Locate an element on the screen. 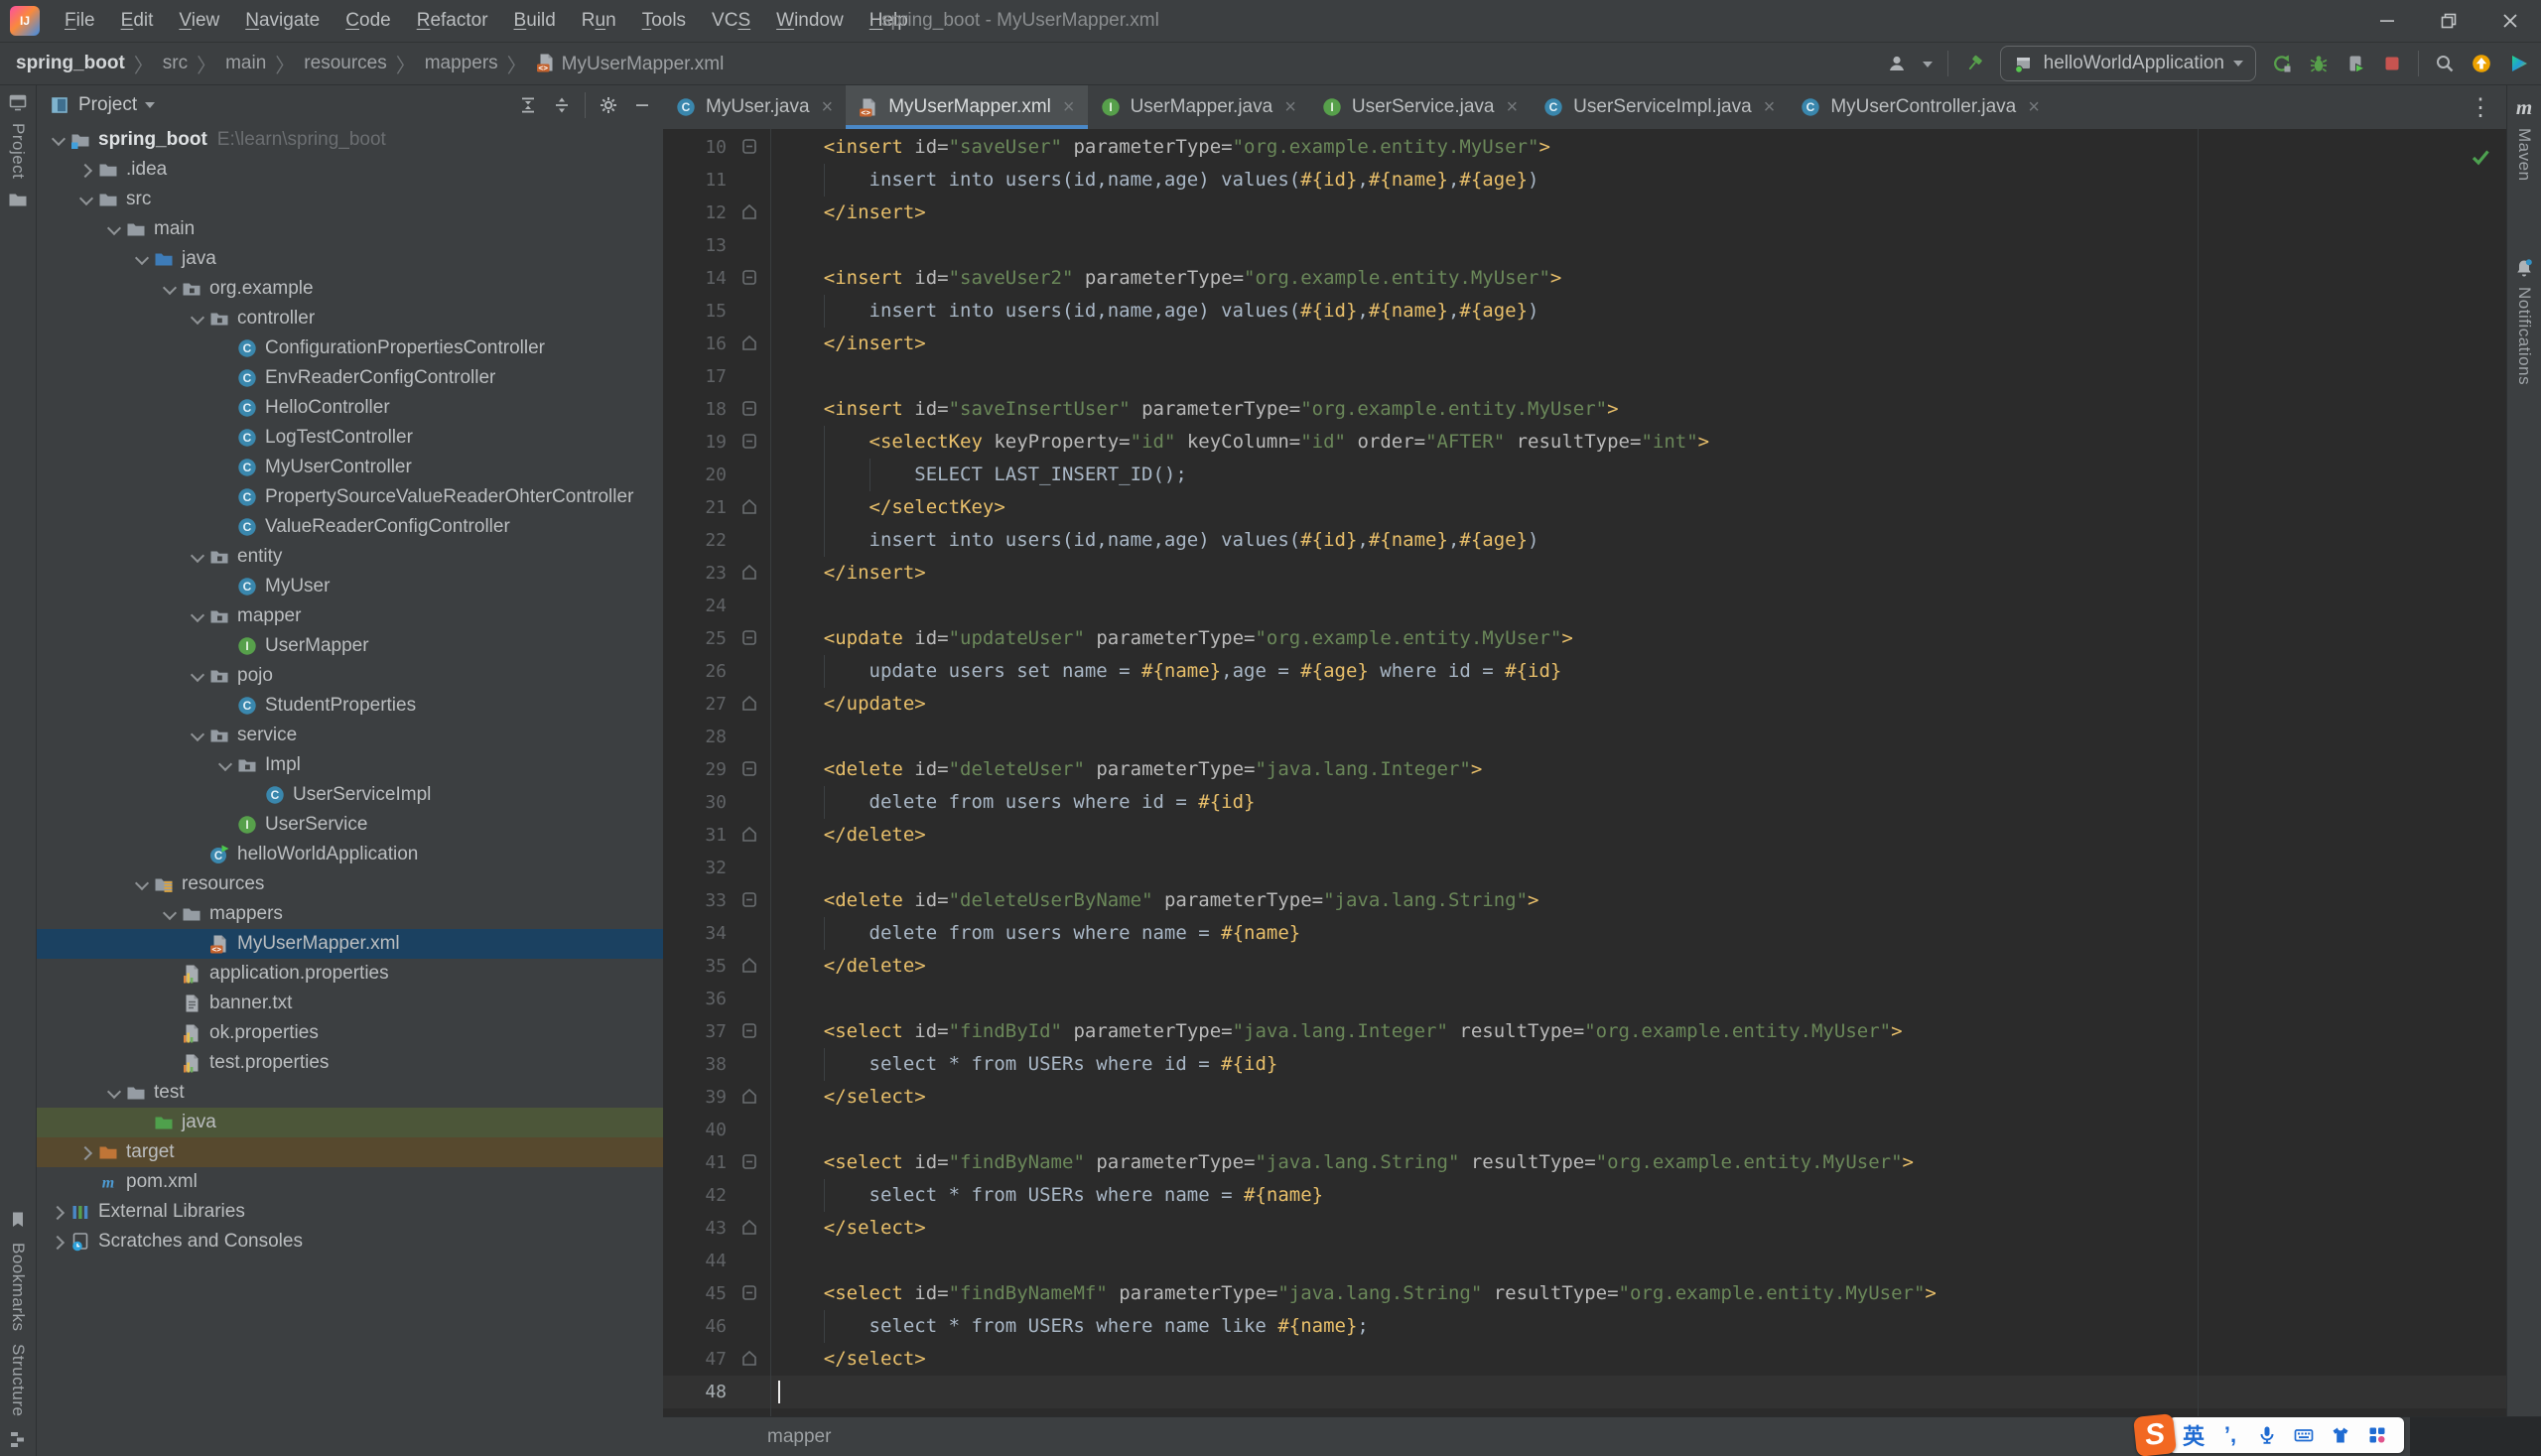 This screenshot has width=2541, height=1456. line-number: 43 is located at coordinates (695, 1228).